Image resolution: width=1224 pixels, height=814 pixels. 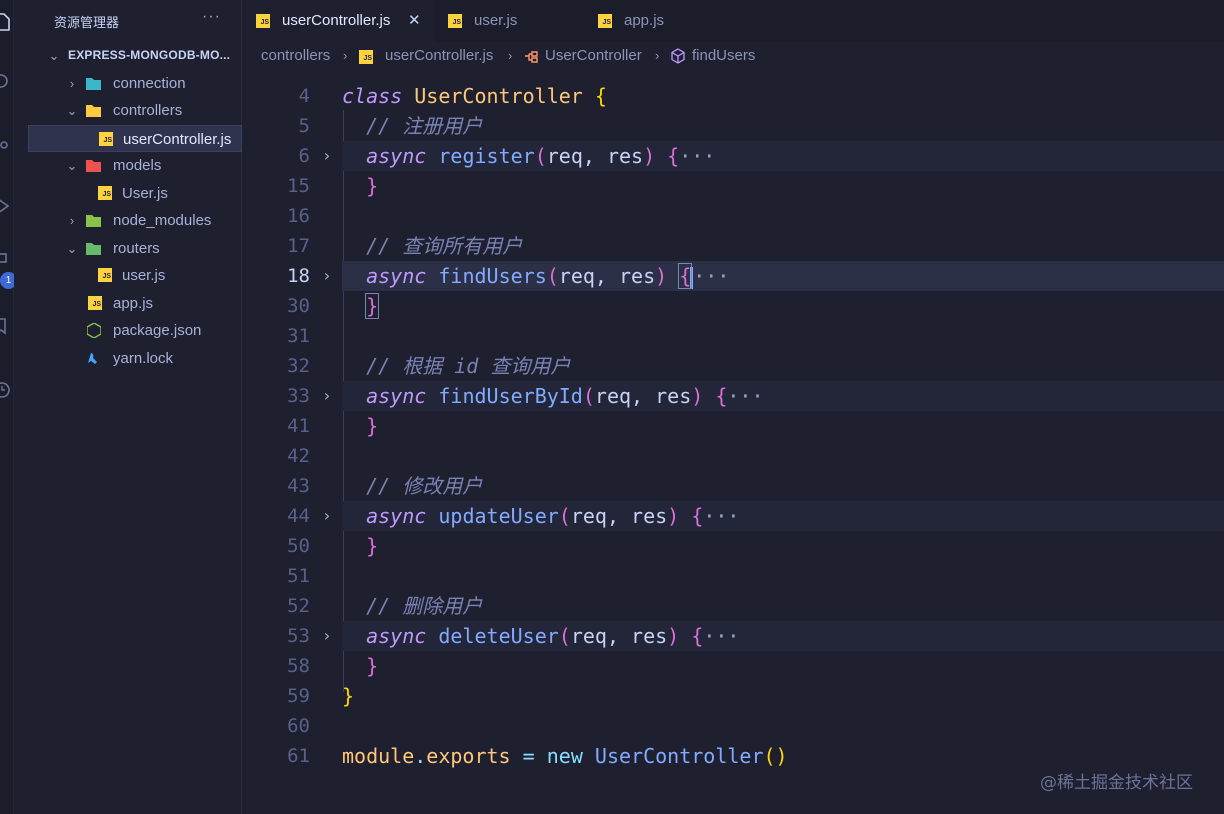 What do you see at coordinates (593, 56) in the screenshot?
I see `breadcrumb-class: UserController` at bounding box center [593, 56].